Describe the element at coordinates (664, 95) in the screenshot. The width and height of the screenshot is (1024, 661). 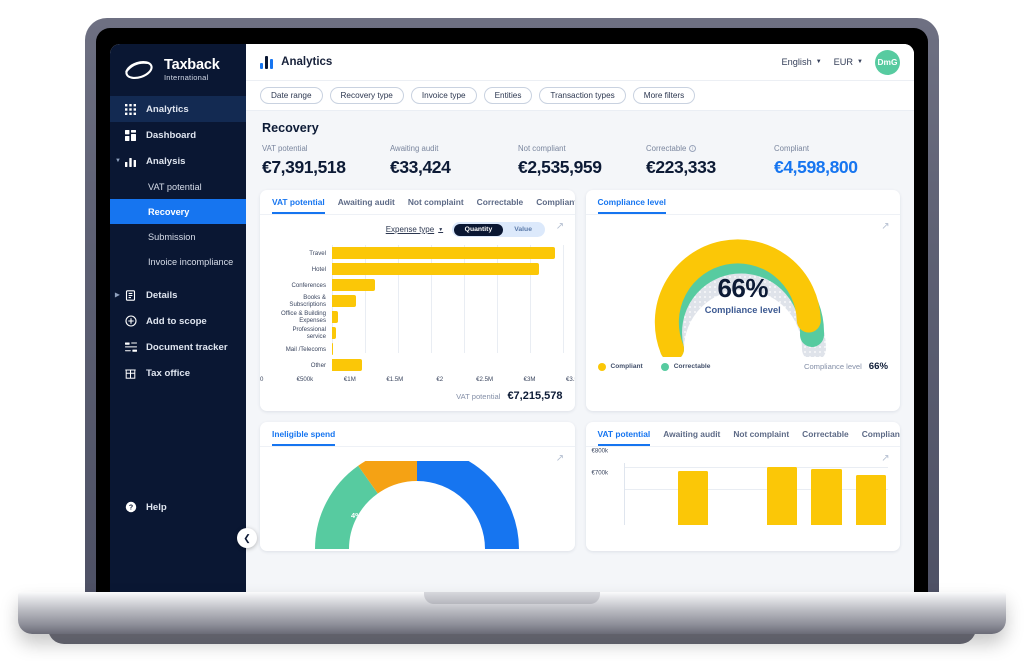
I see `filter-more-filters: More filters` at that location.